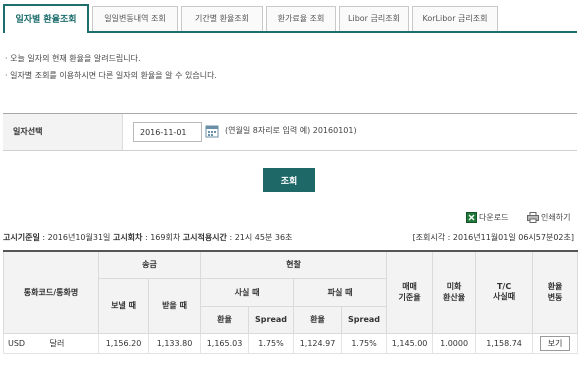 This screenshot has width=580, height=366. Describe the element at coordinates (149, 264) in the screenshot. I see `header-remit: 송금` at that location.